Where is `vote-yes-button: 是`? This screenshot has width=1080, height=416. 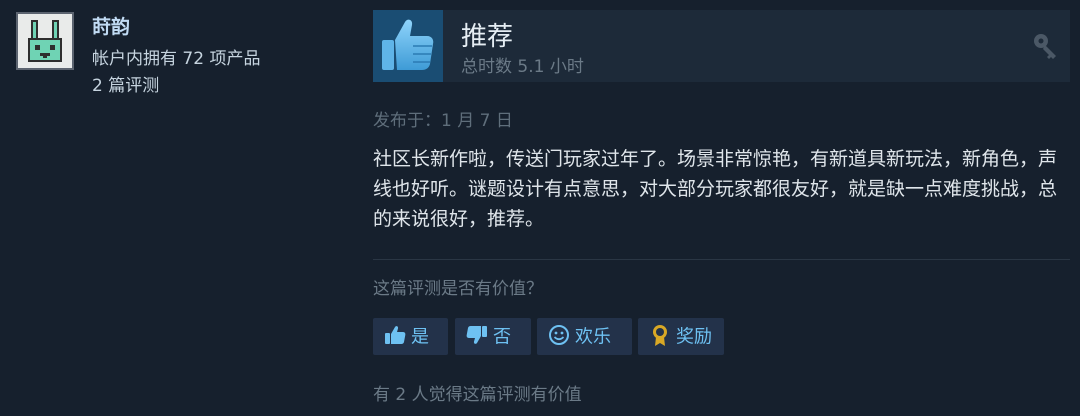
vote-yes-button: 是 is located at coordinates (410, 336).